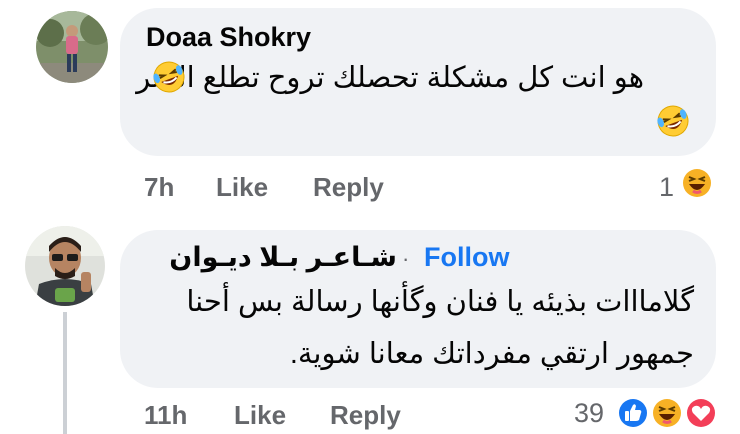 This screenshot has width=740, height=434. Describe the element at coordinates (72, 47) in the screenshot. I see `avatar-doaa-shokry` at that location.